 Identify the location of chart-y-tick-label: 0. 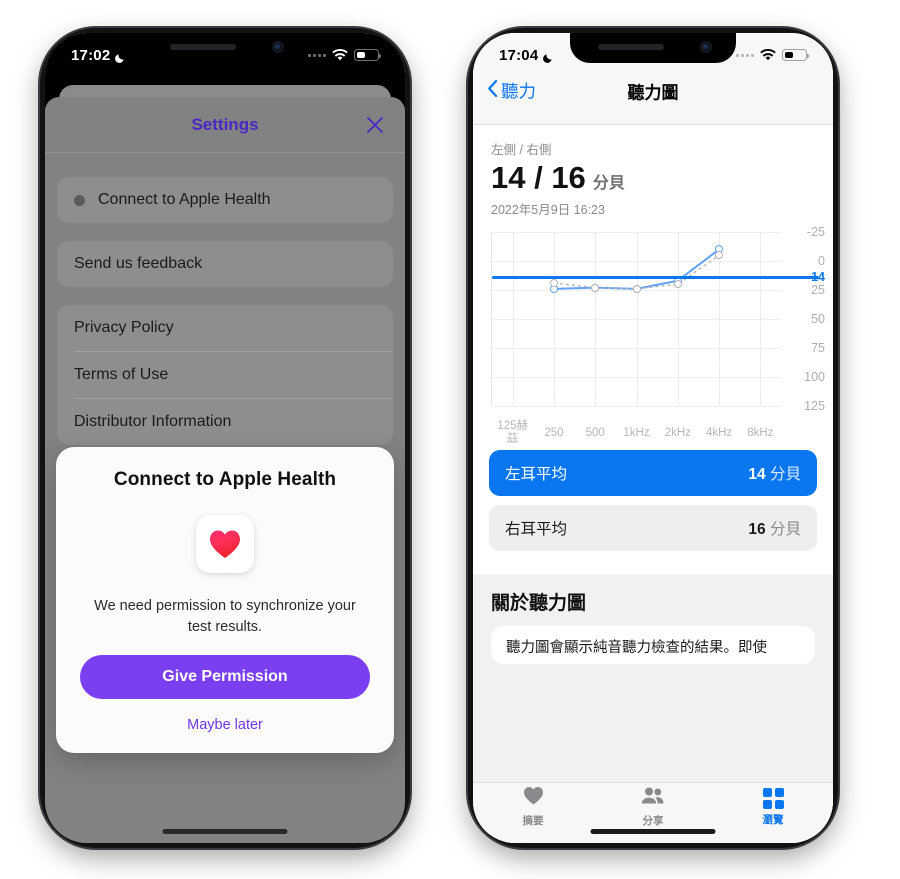
(821, 261).